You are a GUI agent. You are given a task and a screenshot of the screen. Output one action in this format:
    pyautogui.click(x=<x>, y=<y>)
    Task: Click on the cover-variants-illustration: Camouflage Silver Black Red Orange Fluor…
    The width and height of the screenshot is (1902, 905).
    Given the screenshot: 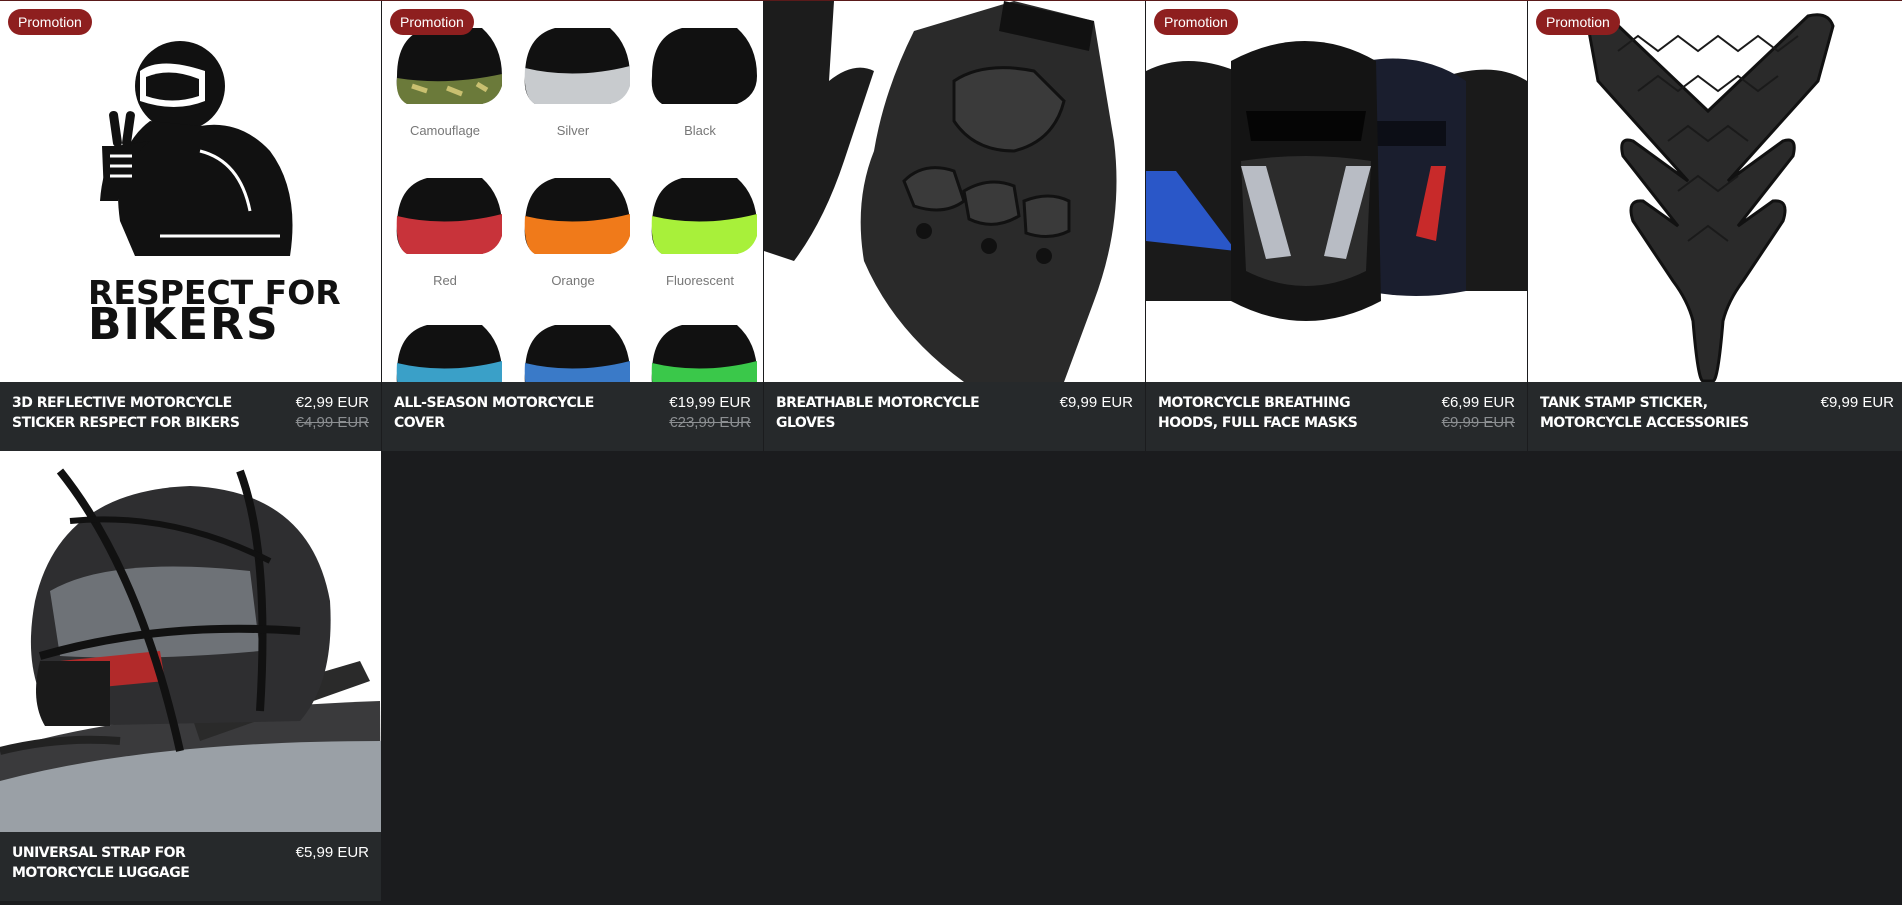 What is the action you would take?
    pyautogui.click(x=572, y=191)
    